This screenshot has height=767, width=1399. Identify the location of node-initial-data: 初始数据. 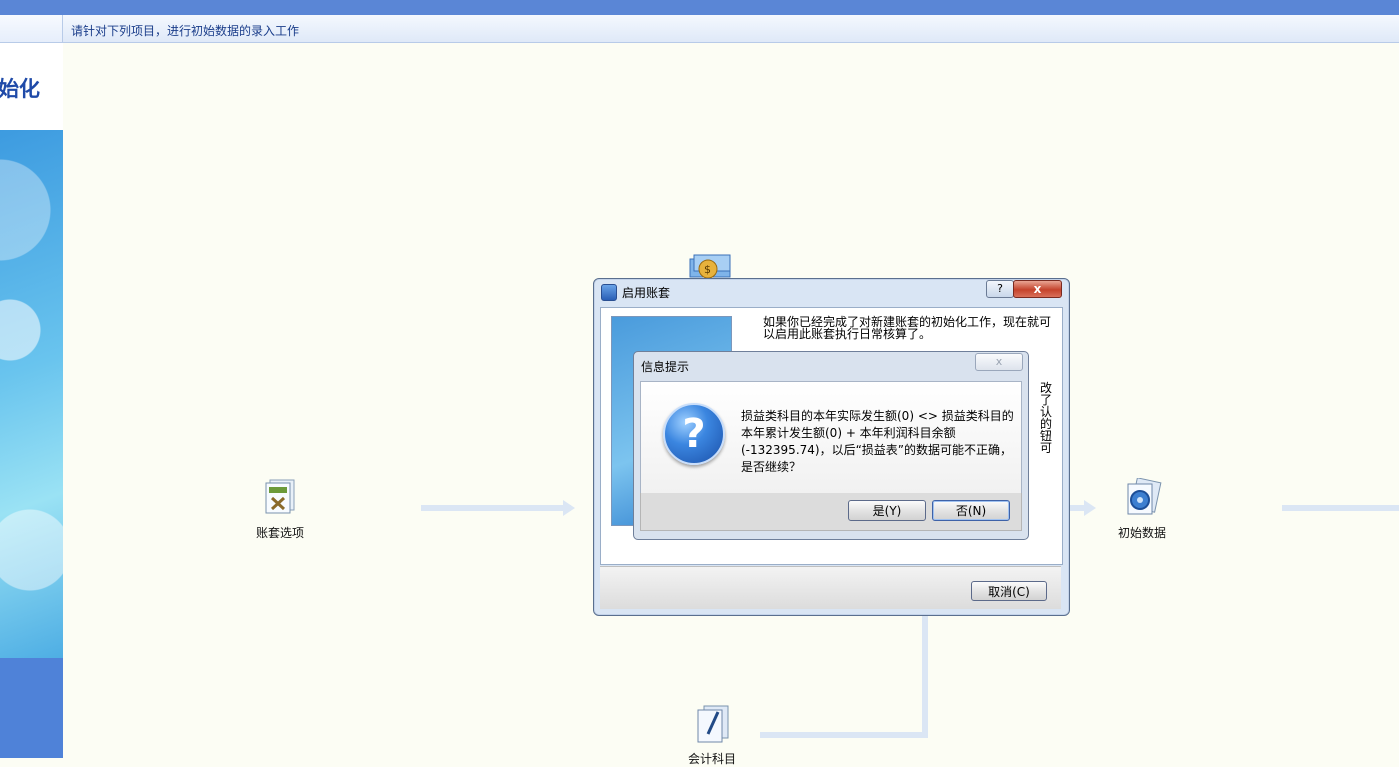
(1142, 509).